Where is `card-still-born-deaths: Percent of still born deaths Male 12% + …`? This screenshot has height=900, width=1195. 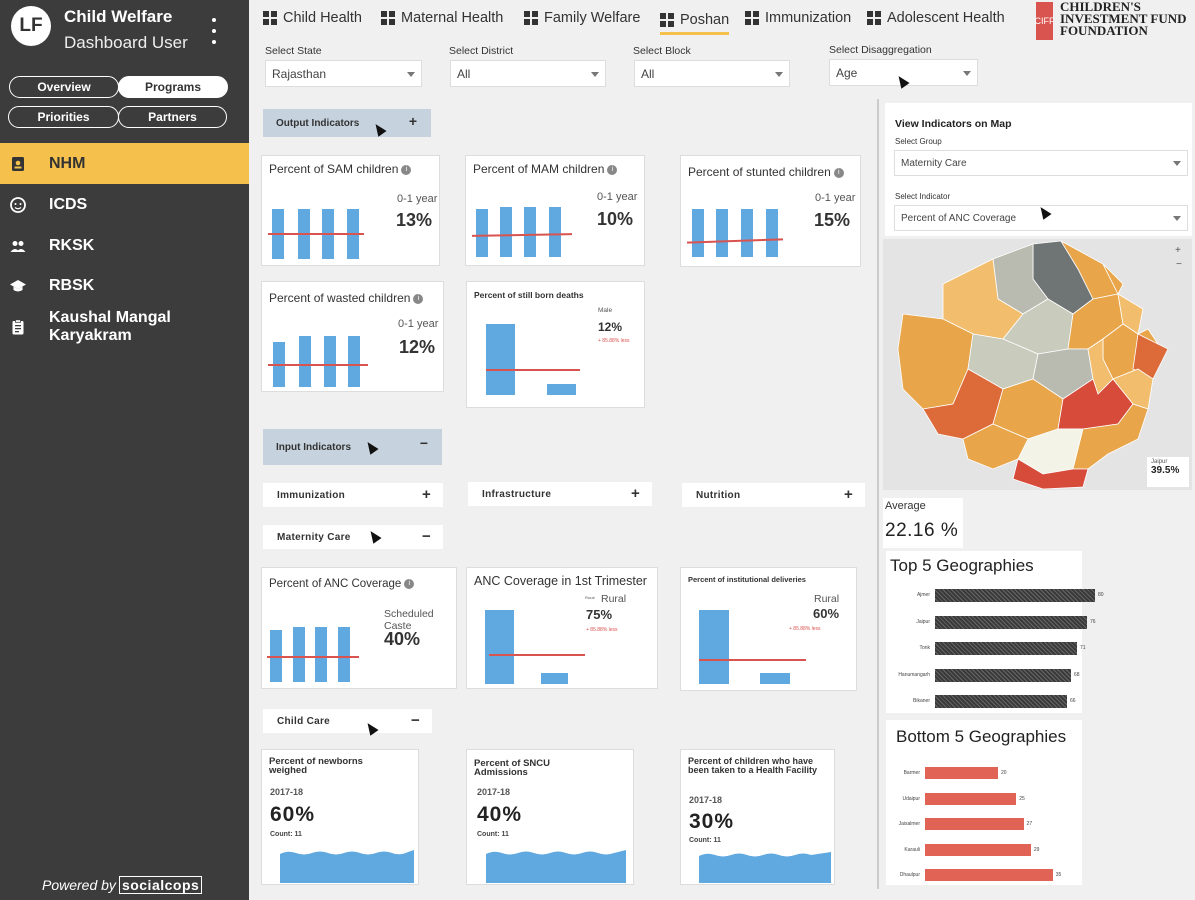
card-still-born-deaths: Percent of still born deaths Male 12% + … is located at coordinates (555, 344).